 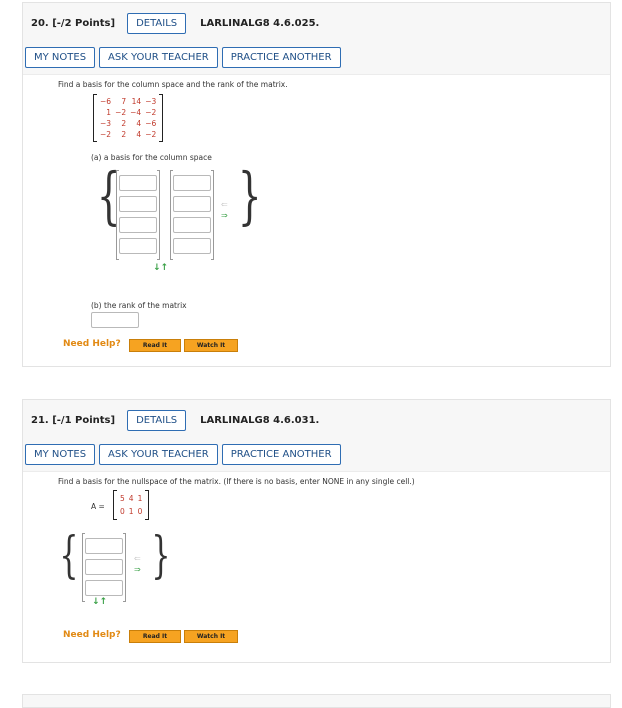 What do you see at coordinates (139, 305) in the screenshot?
I see `part-b-label: (b) the rank of the matrix` at bounding box center [139, 305].